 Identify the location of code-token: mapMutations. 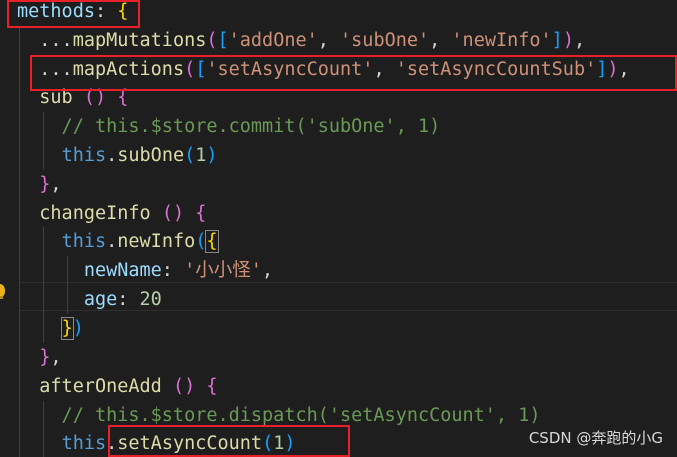
(139, 40).